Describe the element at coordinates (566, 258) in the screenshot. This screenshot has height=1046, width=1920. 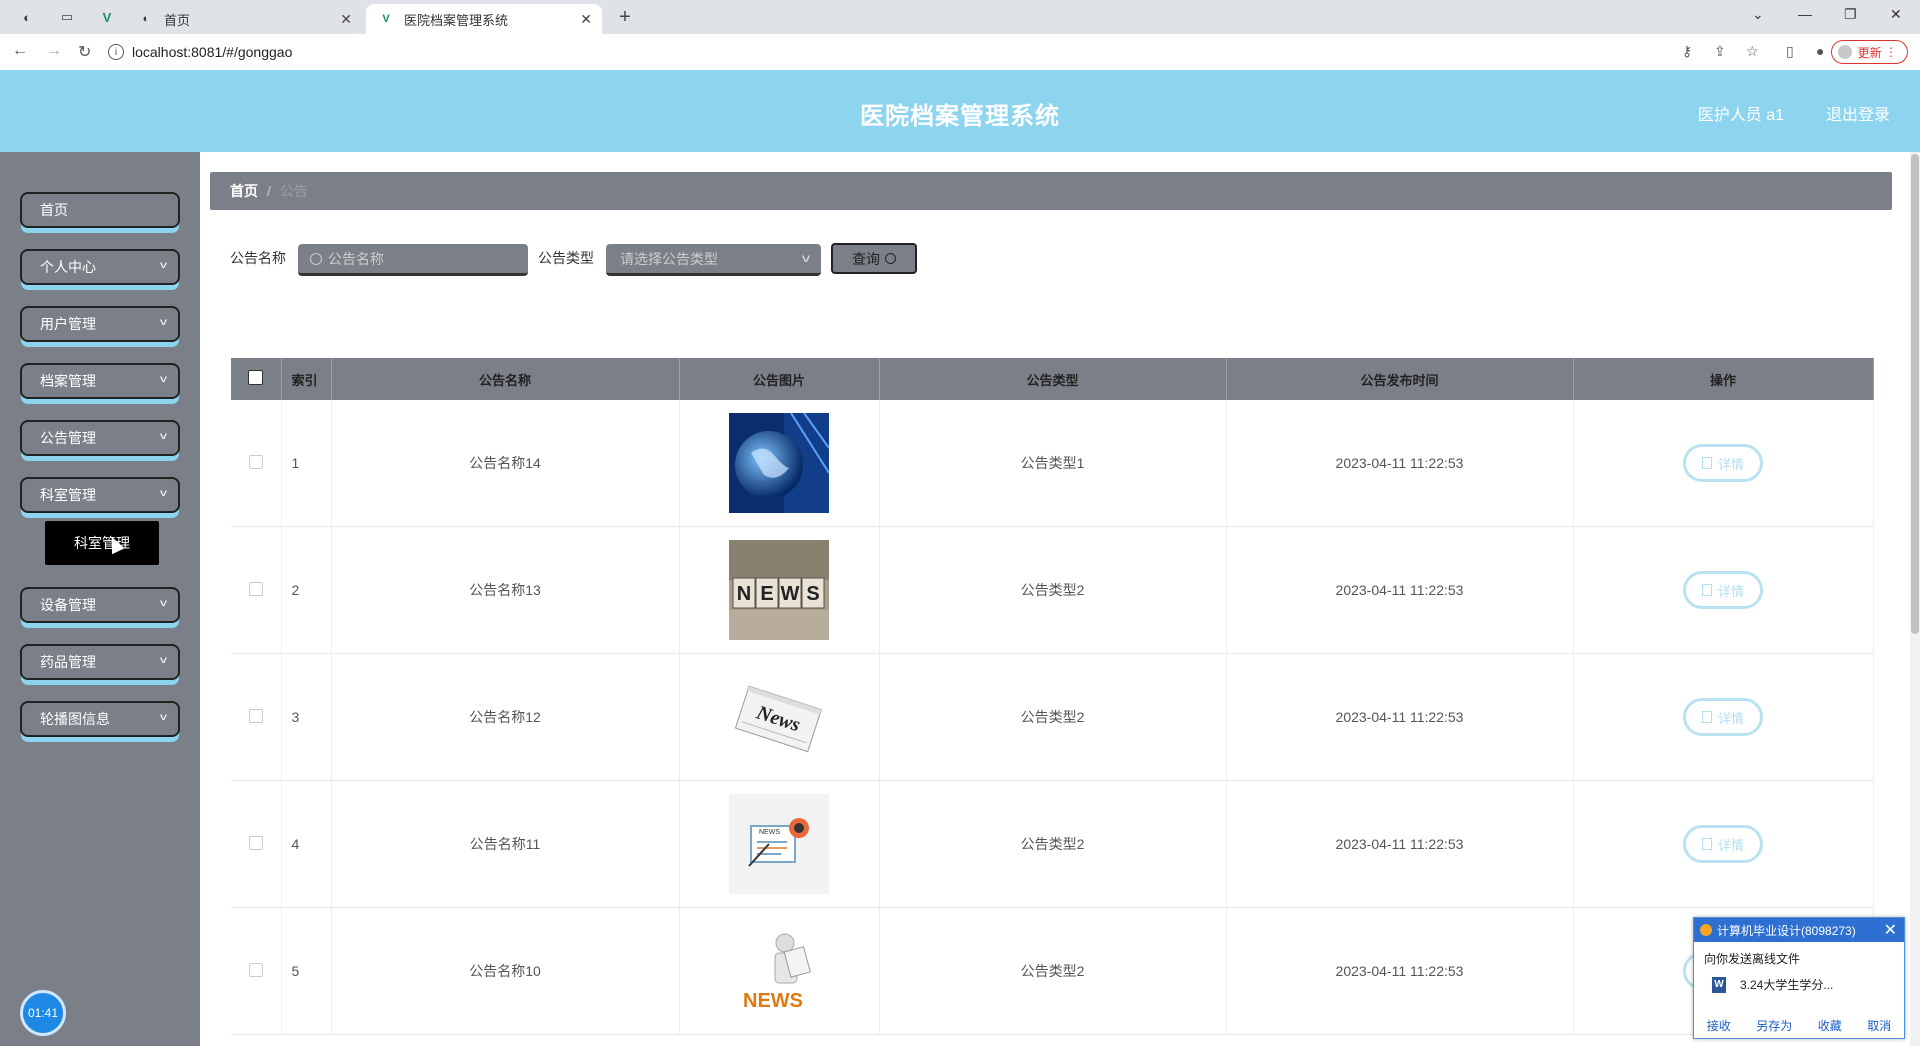
I see `search-type-label: 公告类型` at that location.